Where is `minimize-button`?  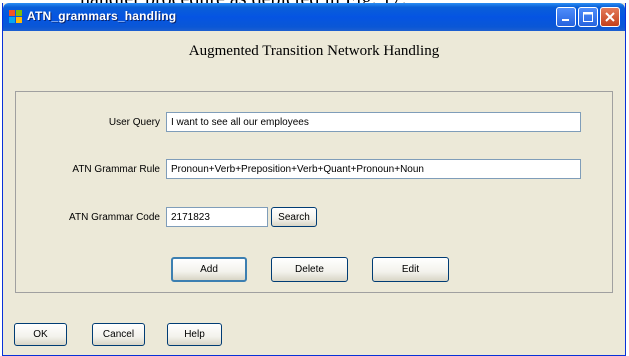
minimize-button is located at coordinates (566, 17).